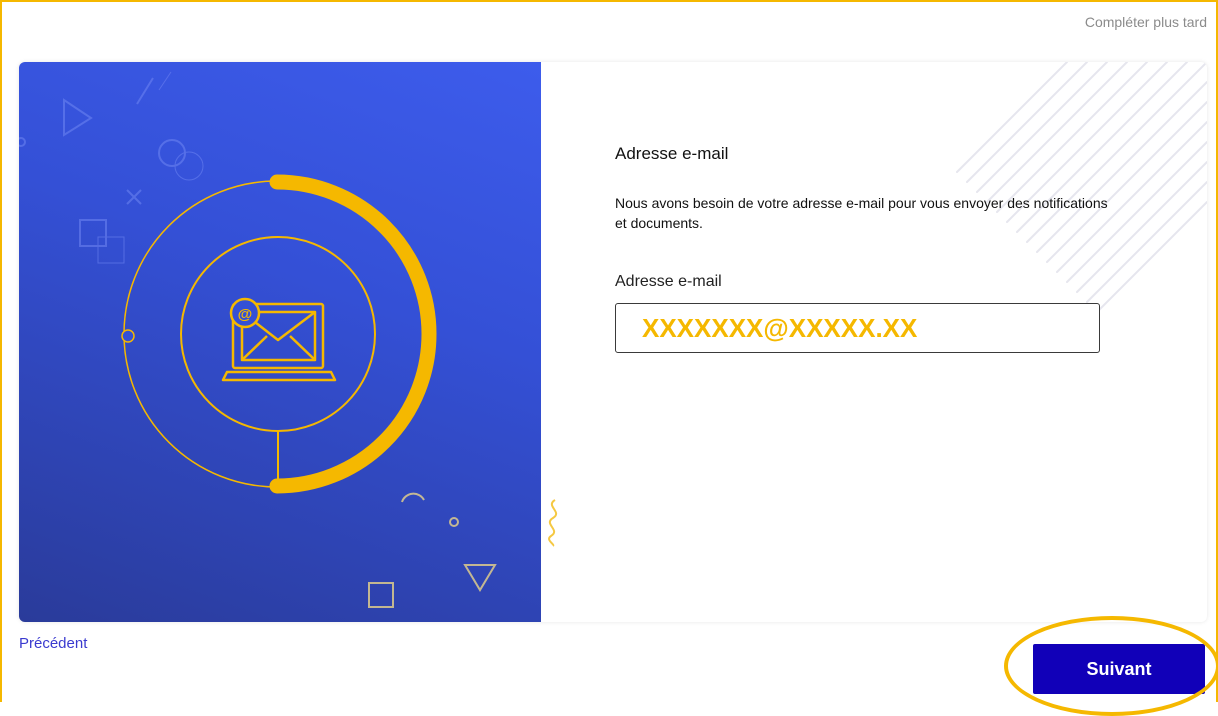 The width and height of the screenshot is (1218, 716). I want to click on frame-border-top, so click(609, 1).